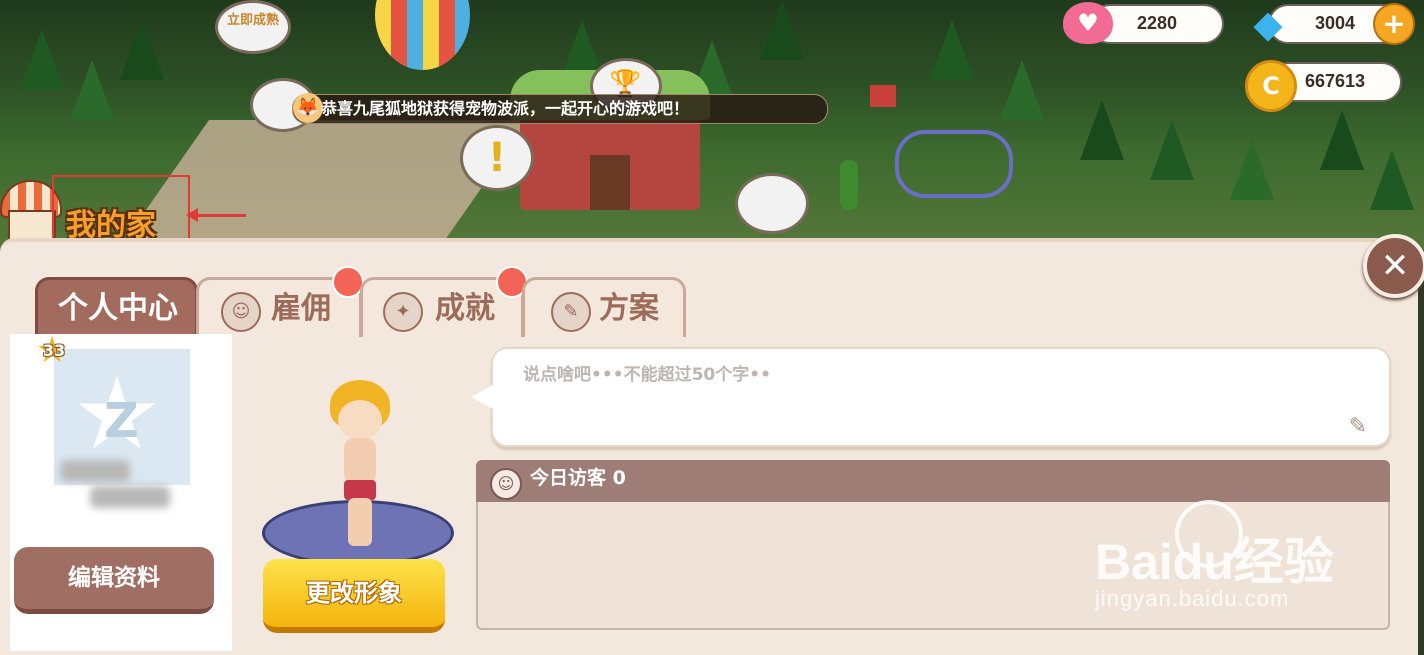 This screenshot has width=1424, height=655. I want to click on tab-label: 个人中心, so click(118, 308).